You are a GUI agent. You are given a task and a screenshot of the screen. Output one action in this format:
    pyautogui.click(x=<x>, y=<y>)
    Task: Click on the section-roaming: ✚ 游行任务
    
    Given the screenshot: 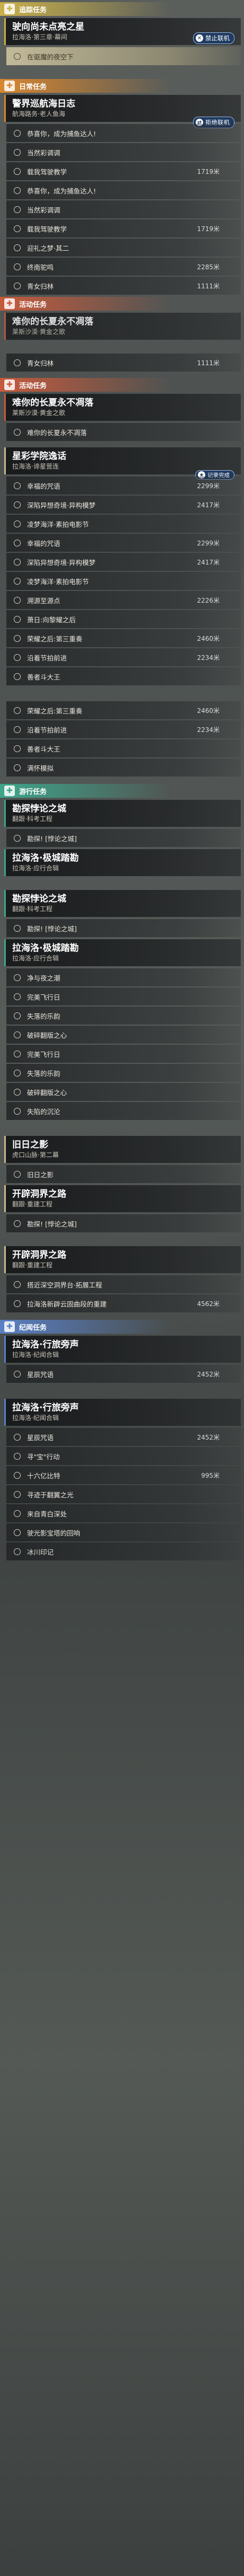 What is the action you would take?
    pyautogui.click(x=122, y=791)
    